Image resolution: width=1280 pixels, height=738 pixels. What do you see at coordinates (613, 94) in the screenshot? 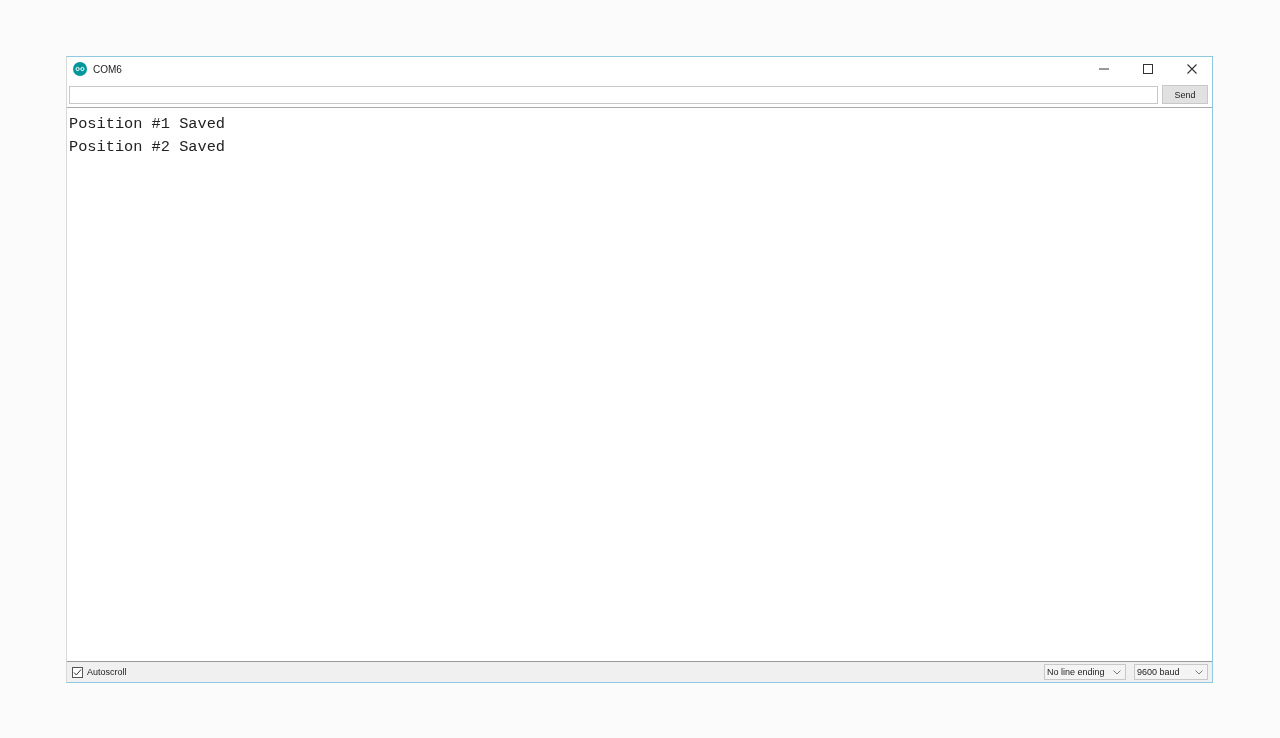
I see `message-input-field` at bounding box center [613, 94].